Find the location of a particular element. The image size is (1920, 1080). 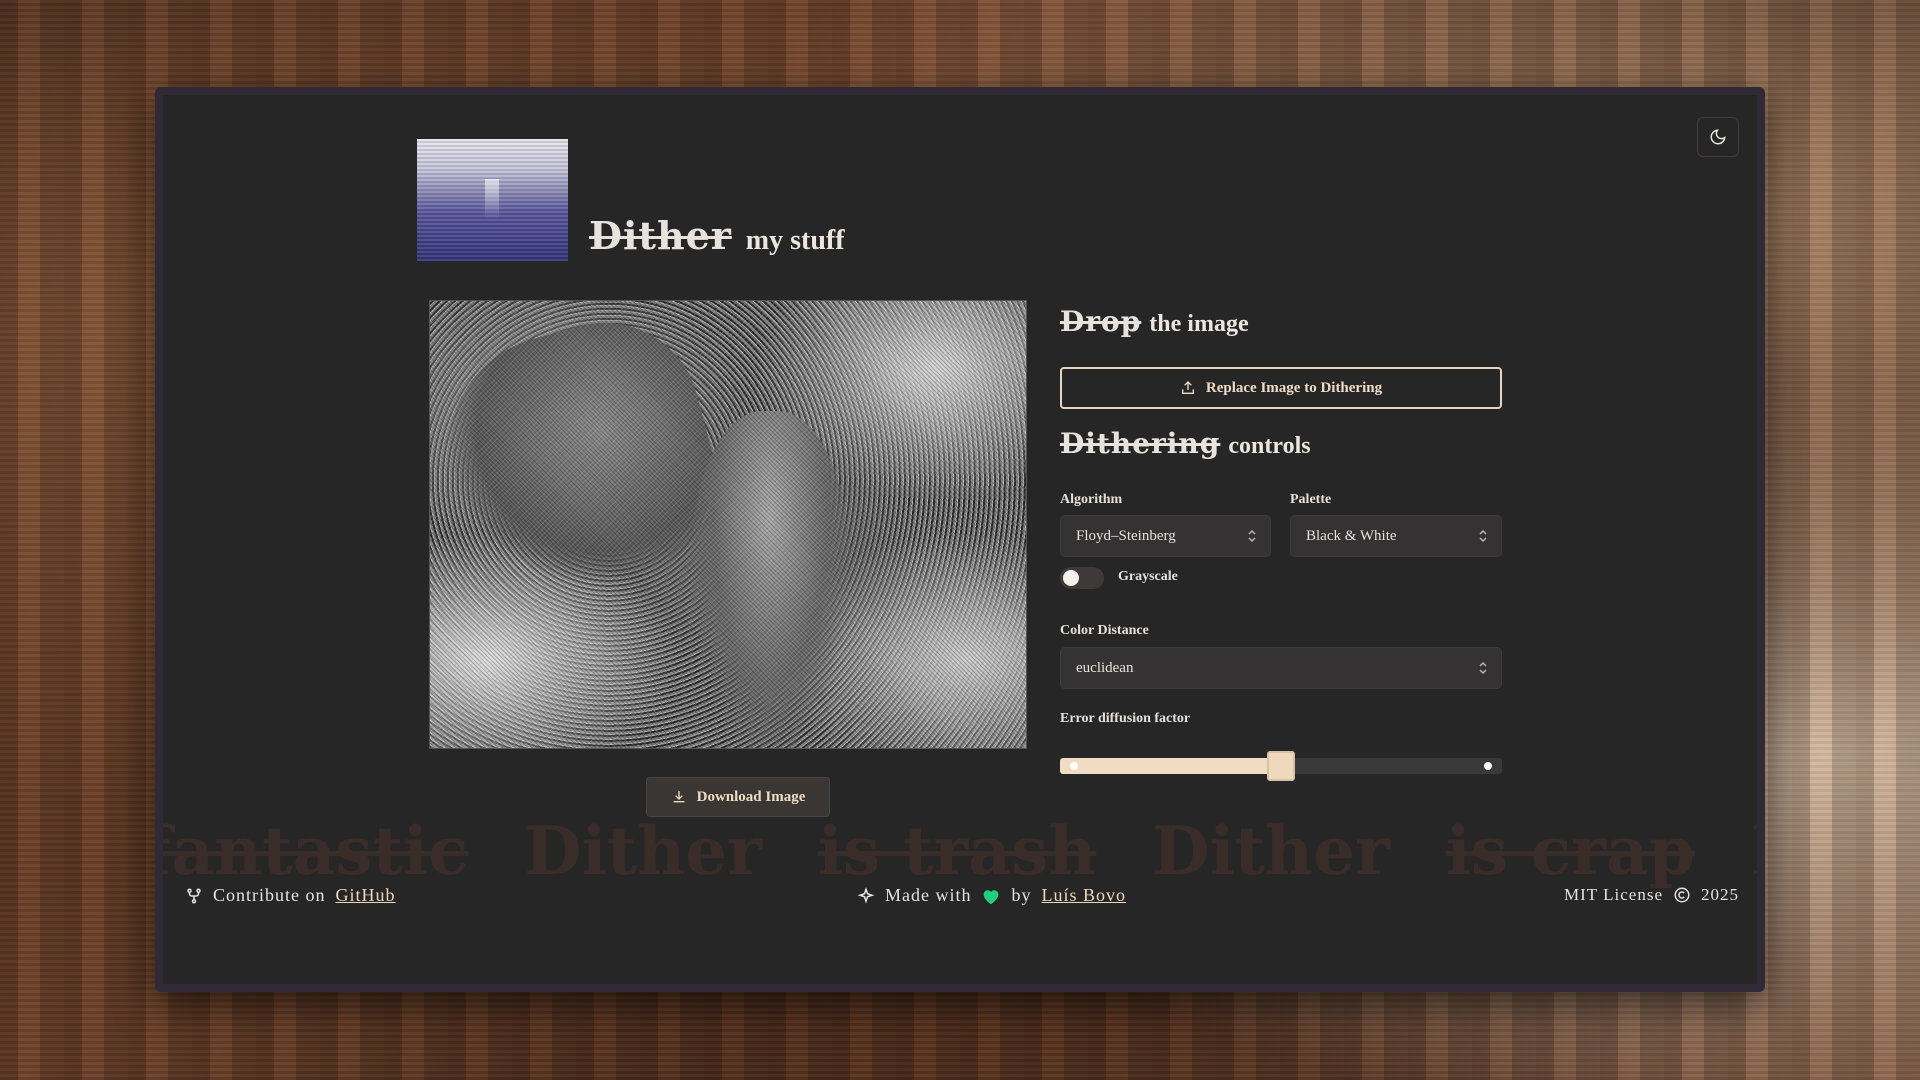

palette-label: Palette is located at coordinates (1311, 499).